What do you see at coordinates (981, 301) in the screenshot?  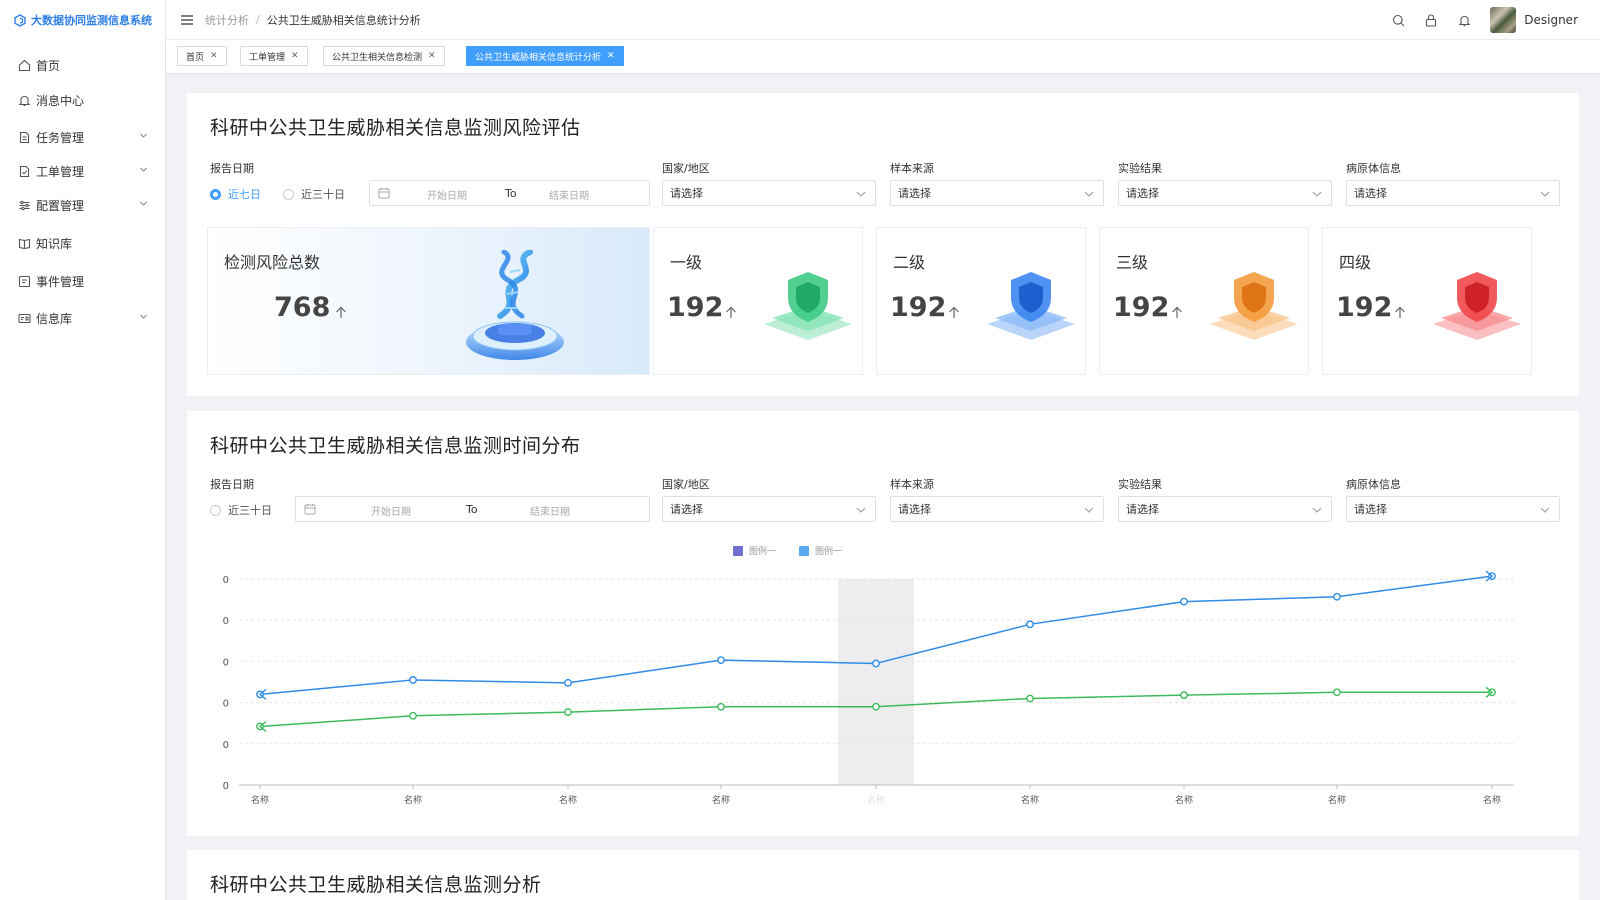 I see `level-2-card: 二级 192` at bounding box center [981, 301].